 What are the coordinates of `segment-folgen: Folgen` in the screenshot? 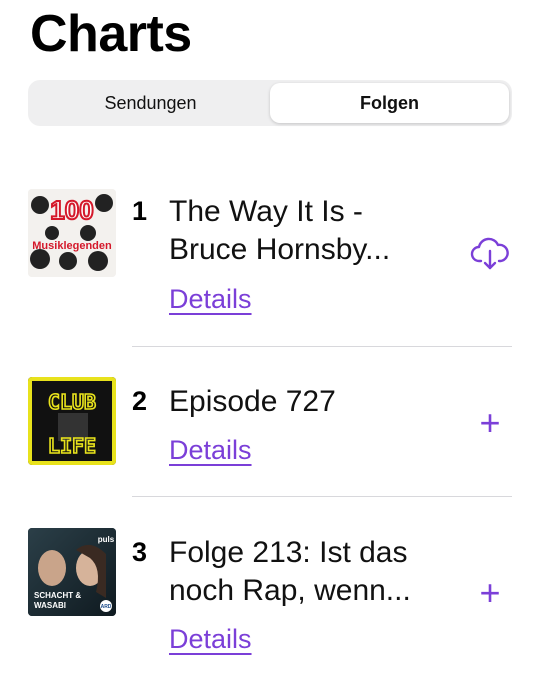 It's located at (389, 103).